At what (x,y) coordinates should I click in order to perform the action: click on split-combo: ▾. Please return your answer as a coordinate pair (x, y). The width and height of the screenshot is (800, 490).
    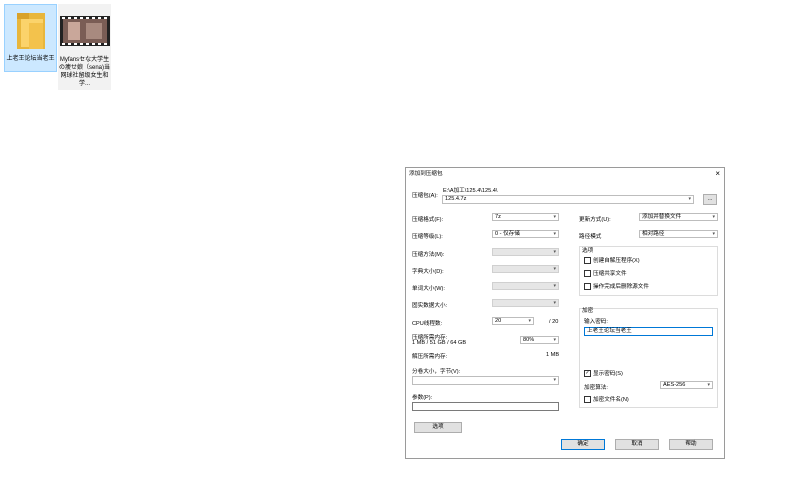
    Looking at the image, I should click on (485, 380).